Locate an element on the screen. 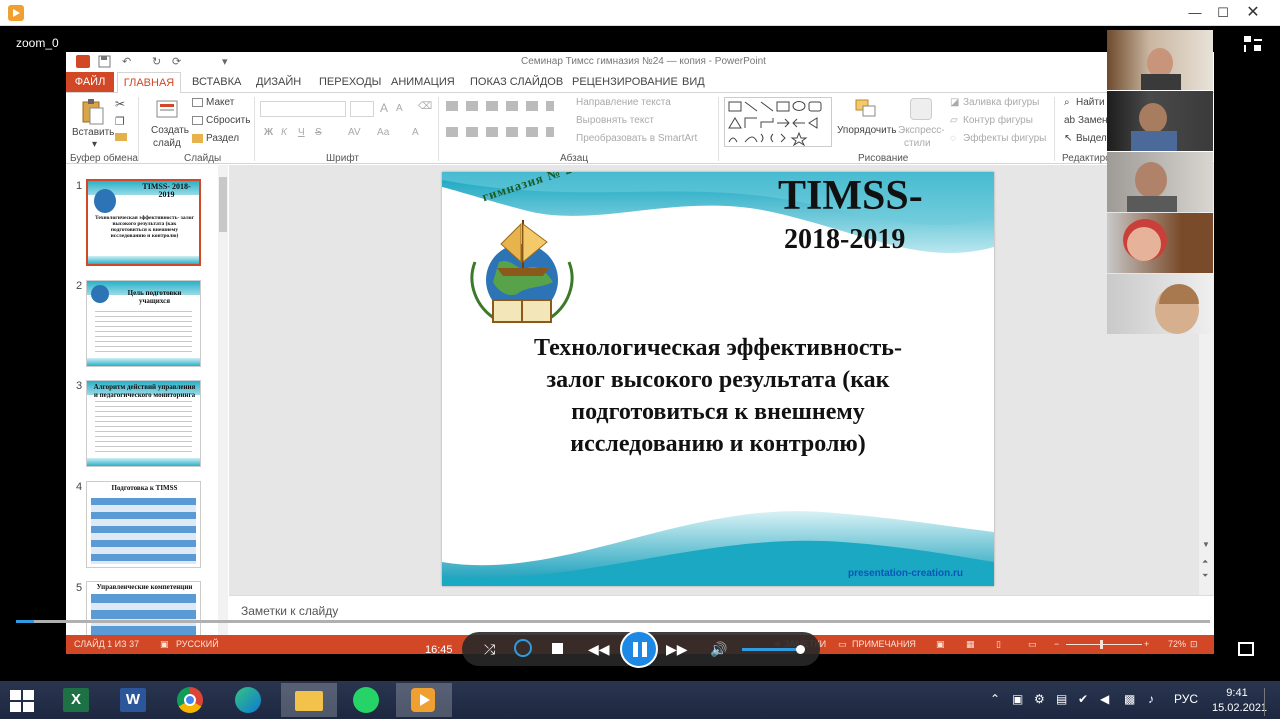  copy-icon: ❐ is located at coordinates (120, 121).